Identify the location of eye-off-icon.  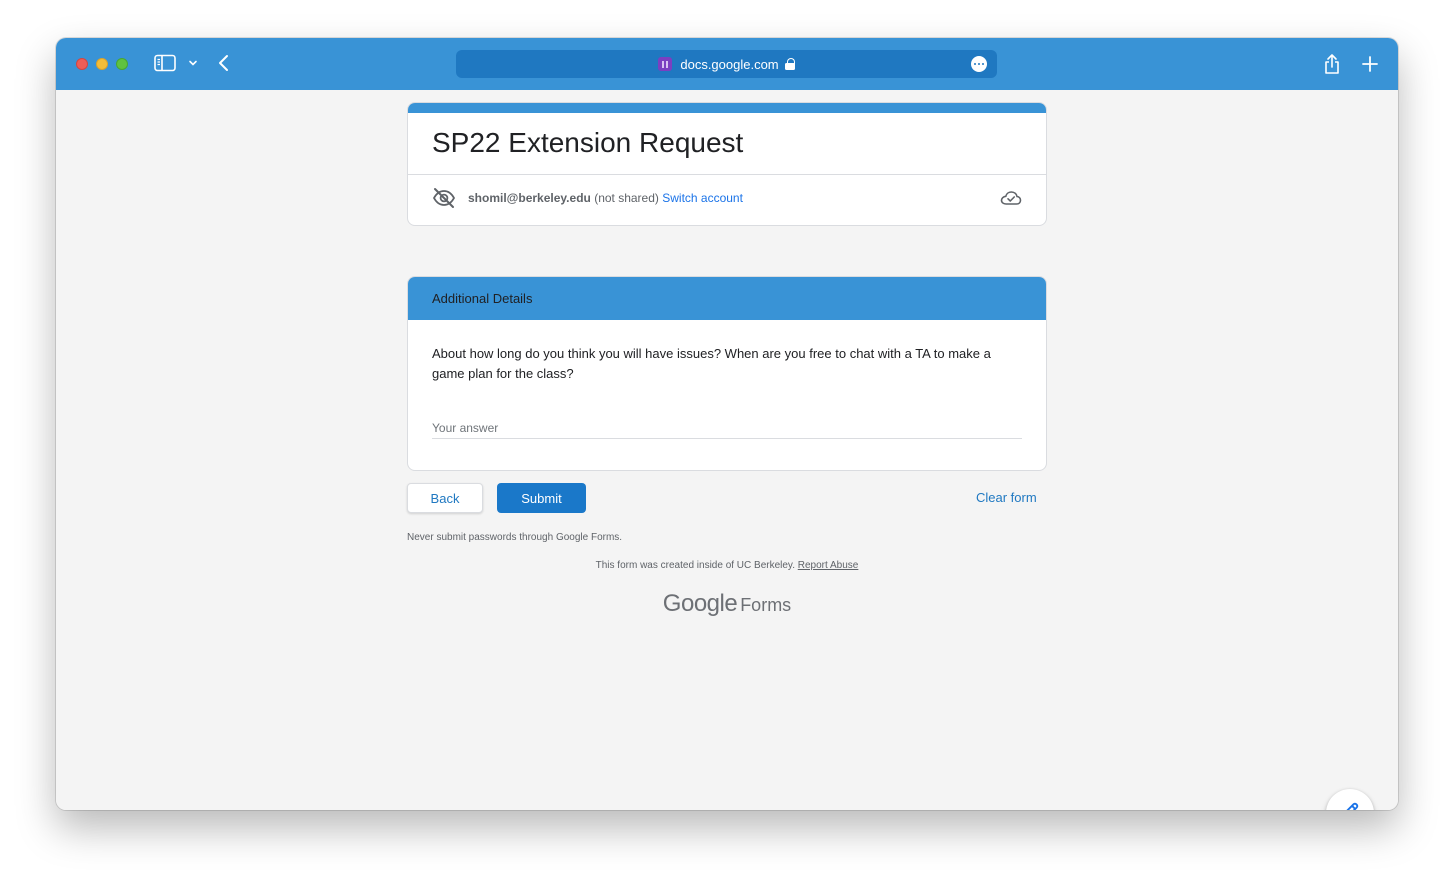
(444, 198).